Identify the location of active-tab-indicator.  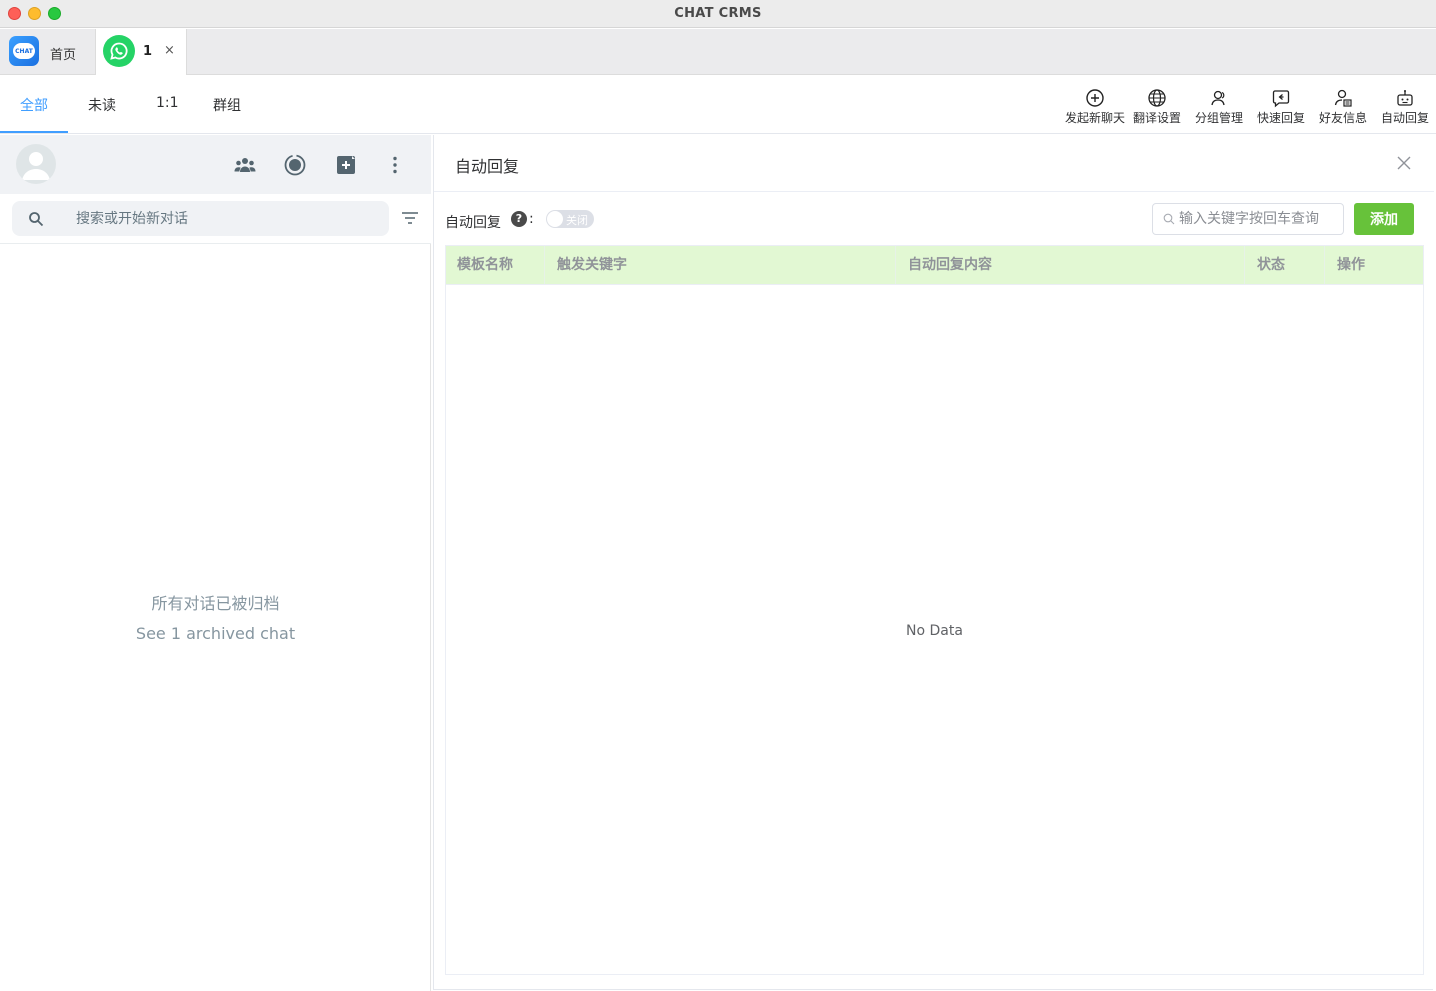
(34, 132).